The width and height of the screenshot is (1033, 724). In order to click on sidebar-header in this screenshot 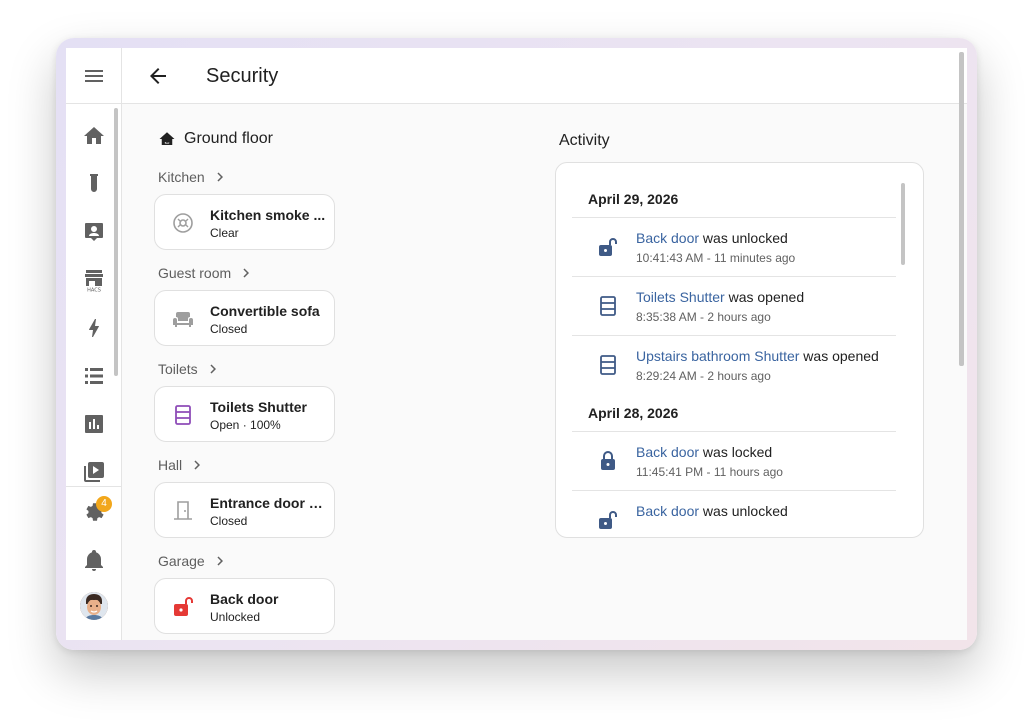, I will do `click(94, 76)`.